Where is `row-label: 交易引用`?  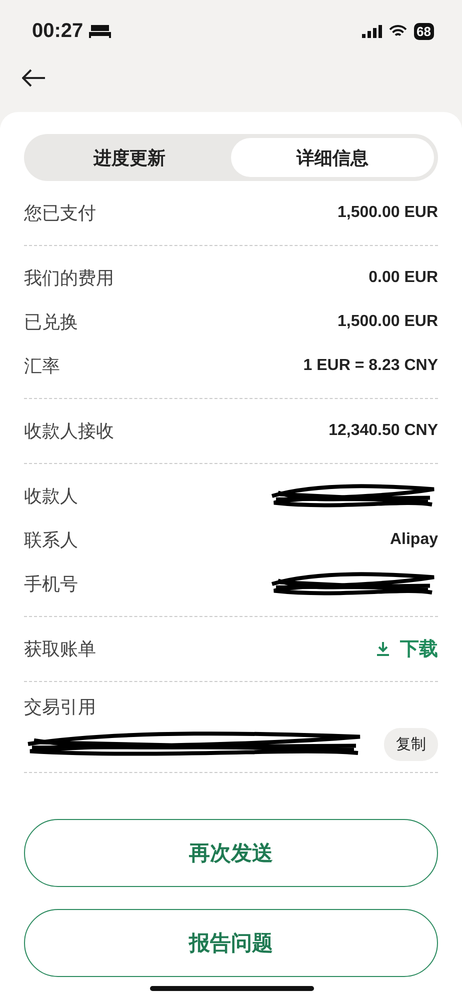 row-label: 交易引用 is located at coordinates (60, 707).